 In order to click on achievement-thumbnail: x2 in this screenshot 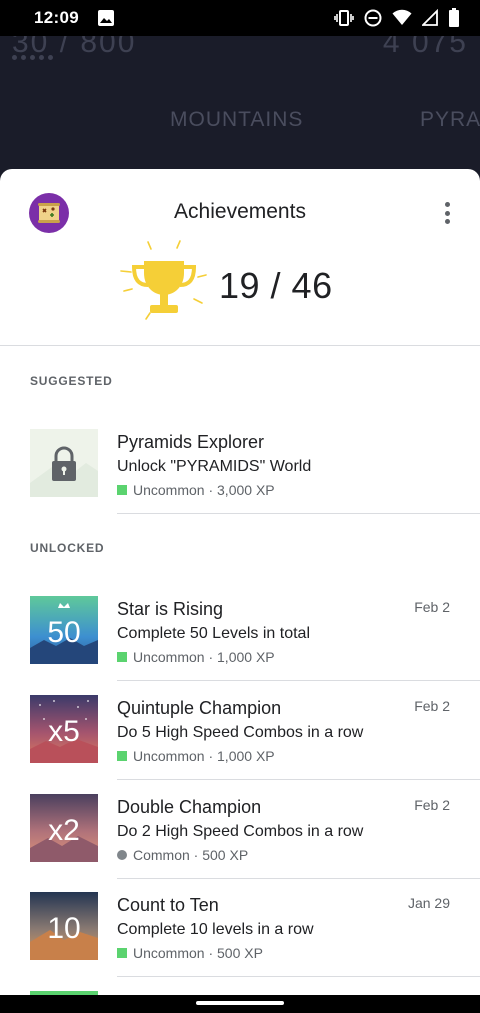, I will do `click(64, 828)`.